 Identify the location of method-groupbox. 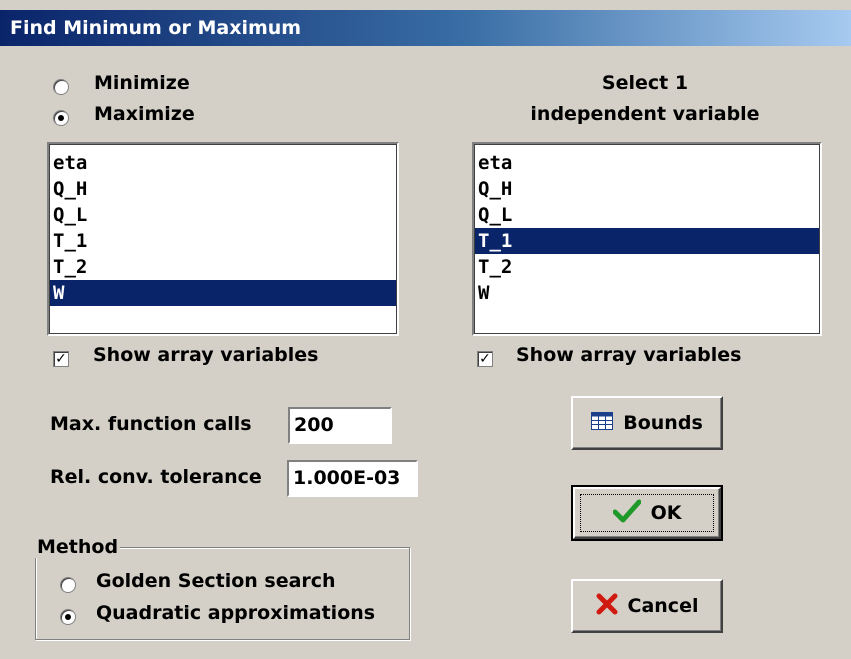
(222, 593).